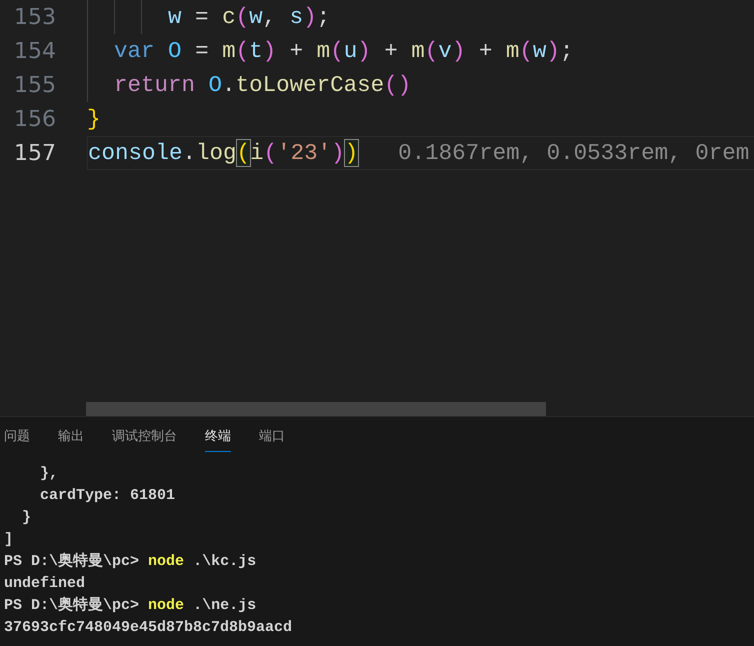  I want to click on line-number: 156, so click(34, 119).